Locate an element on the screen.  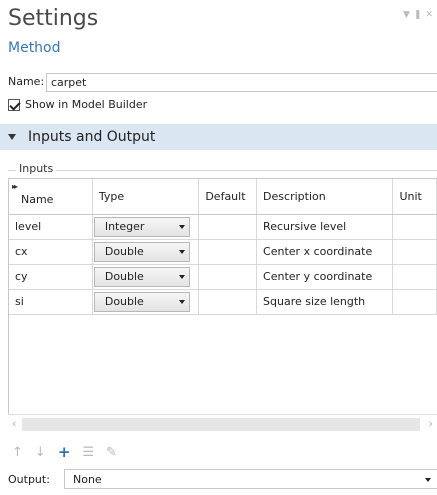
settings-subtitle: Method is located at coordinates (34, 48).